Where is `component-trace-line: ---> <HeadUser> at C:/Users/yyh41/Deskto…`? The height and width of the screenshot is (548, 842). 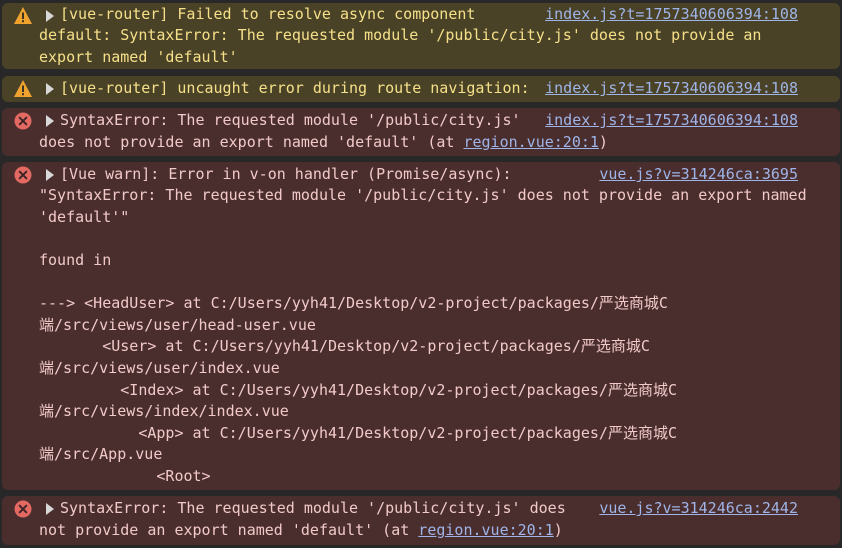
component-trace-line: ---> <HeadUser> at C:/Users/yyh41/Deskto… is located at coordinates (353, 303).